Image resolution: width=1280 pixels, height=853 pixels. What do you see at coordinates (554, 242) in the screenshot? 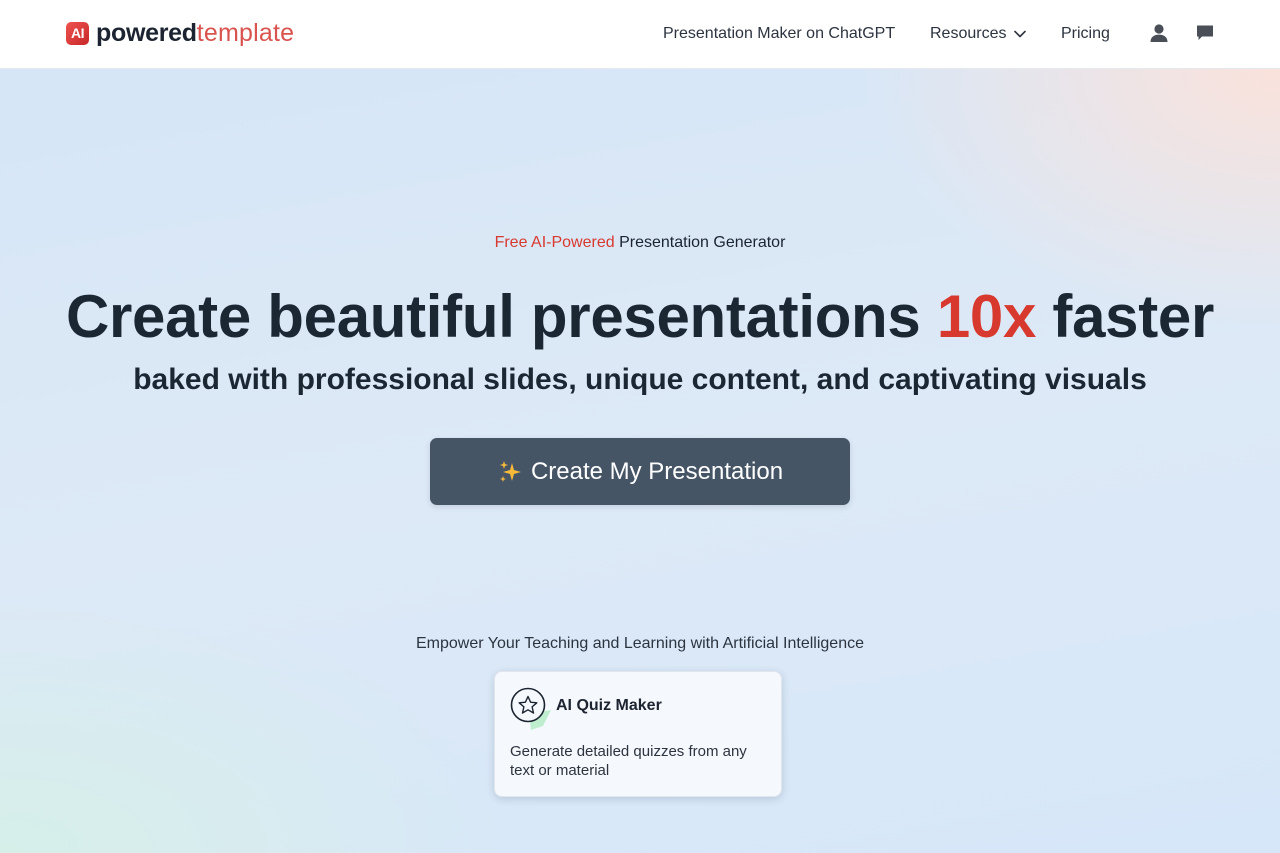
I see `tagline-accent: Free AI-Powered` at bounding box center [554, 242].